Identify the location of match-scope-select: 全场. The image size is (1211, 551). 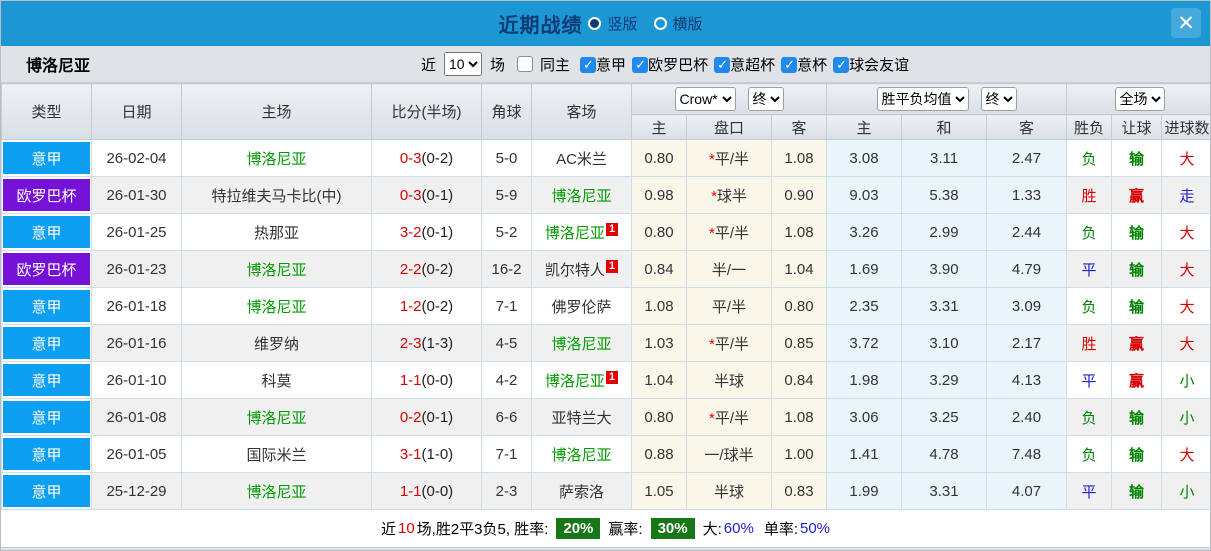
(1139, 99).